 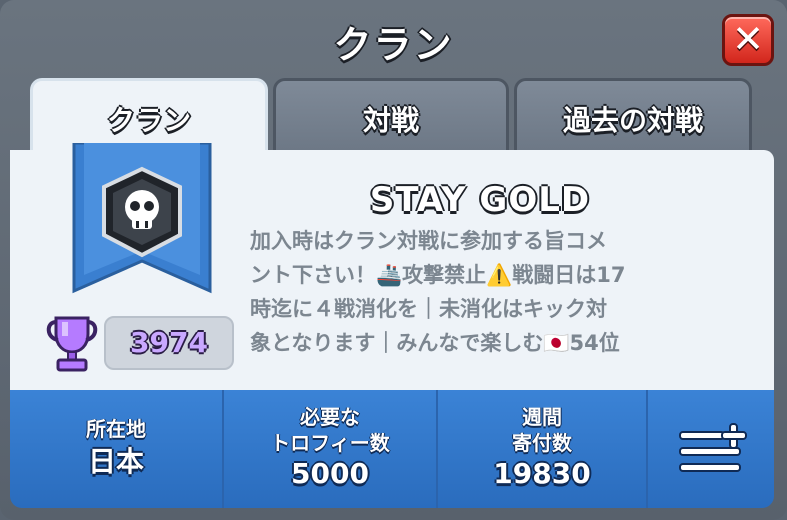 I want to click on stat-required-trophies-value: 5000, so click(x=330, y=473).